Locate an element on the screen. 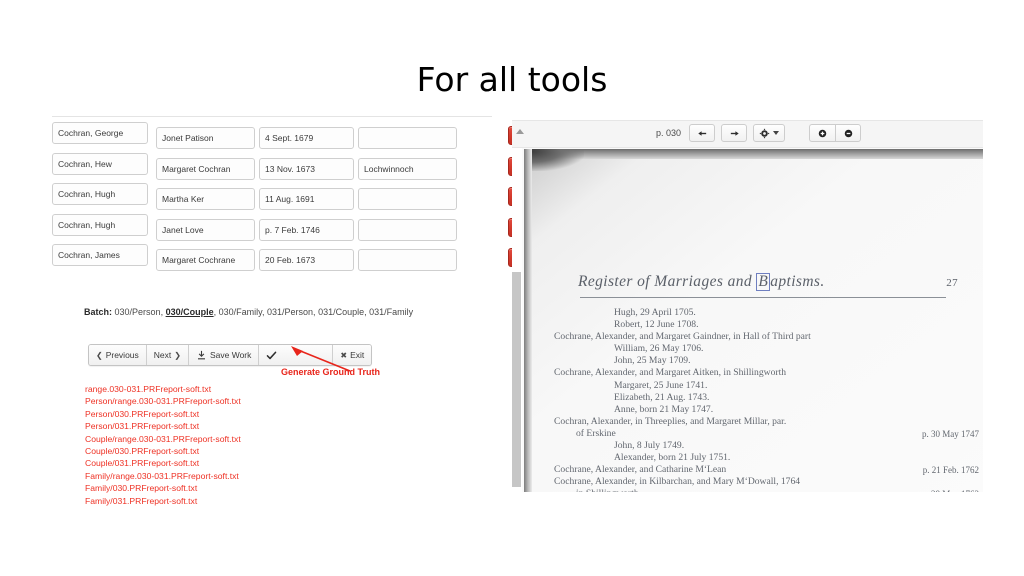 Image resolution: width=1024 pixels, height=576 pixels. page-title: For all tools is located at coordinates (512, 79).